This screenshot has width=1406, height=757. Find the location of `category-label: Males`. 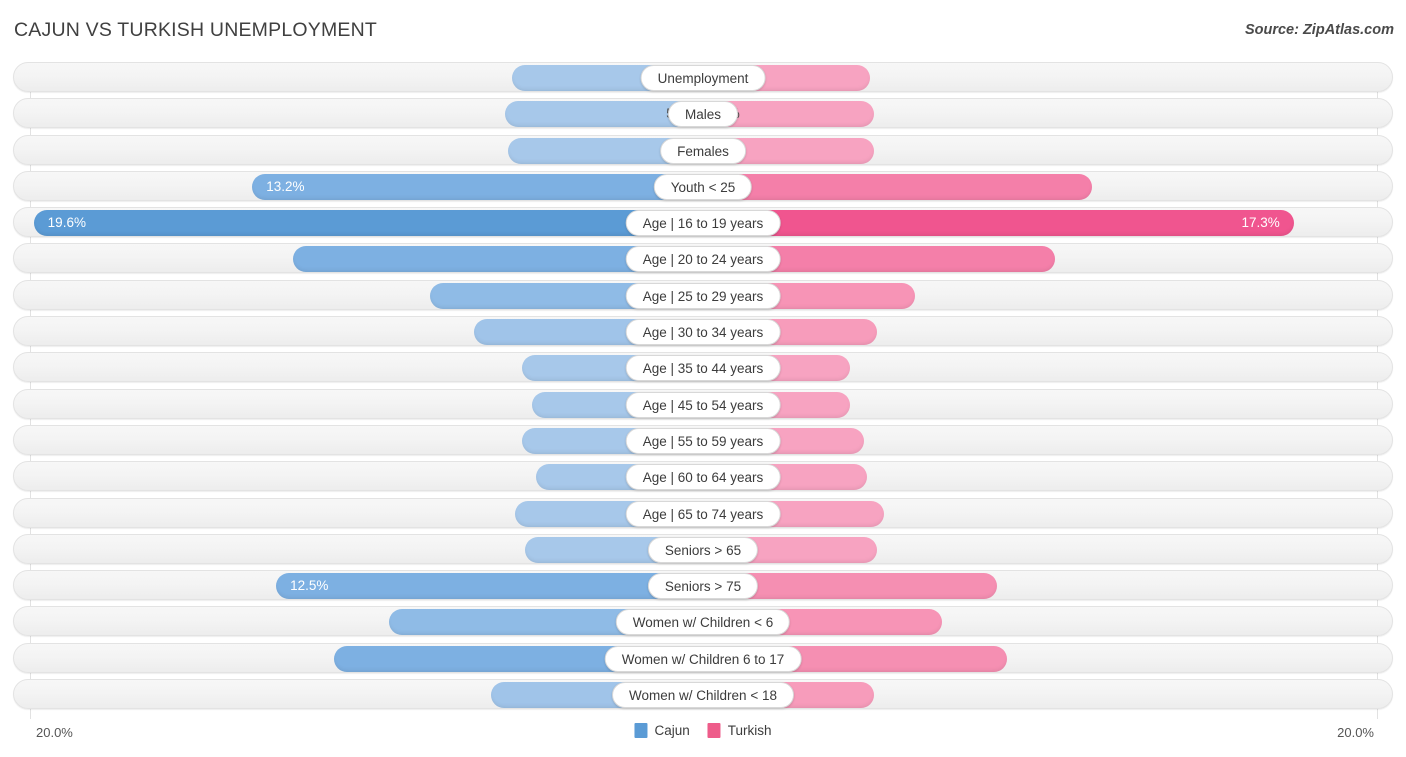

category-label: Males is located at coordinates (703, 114).